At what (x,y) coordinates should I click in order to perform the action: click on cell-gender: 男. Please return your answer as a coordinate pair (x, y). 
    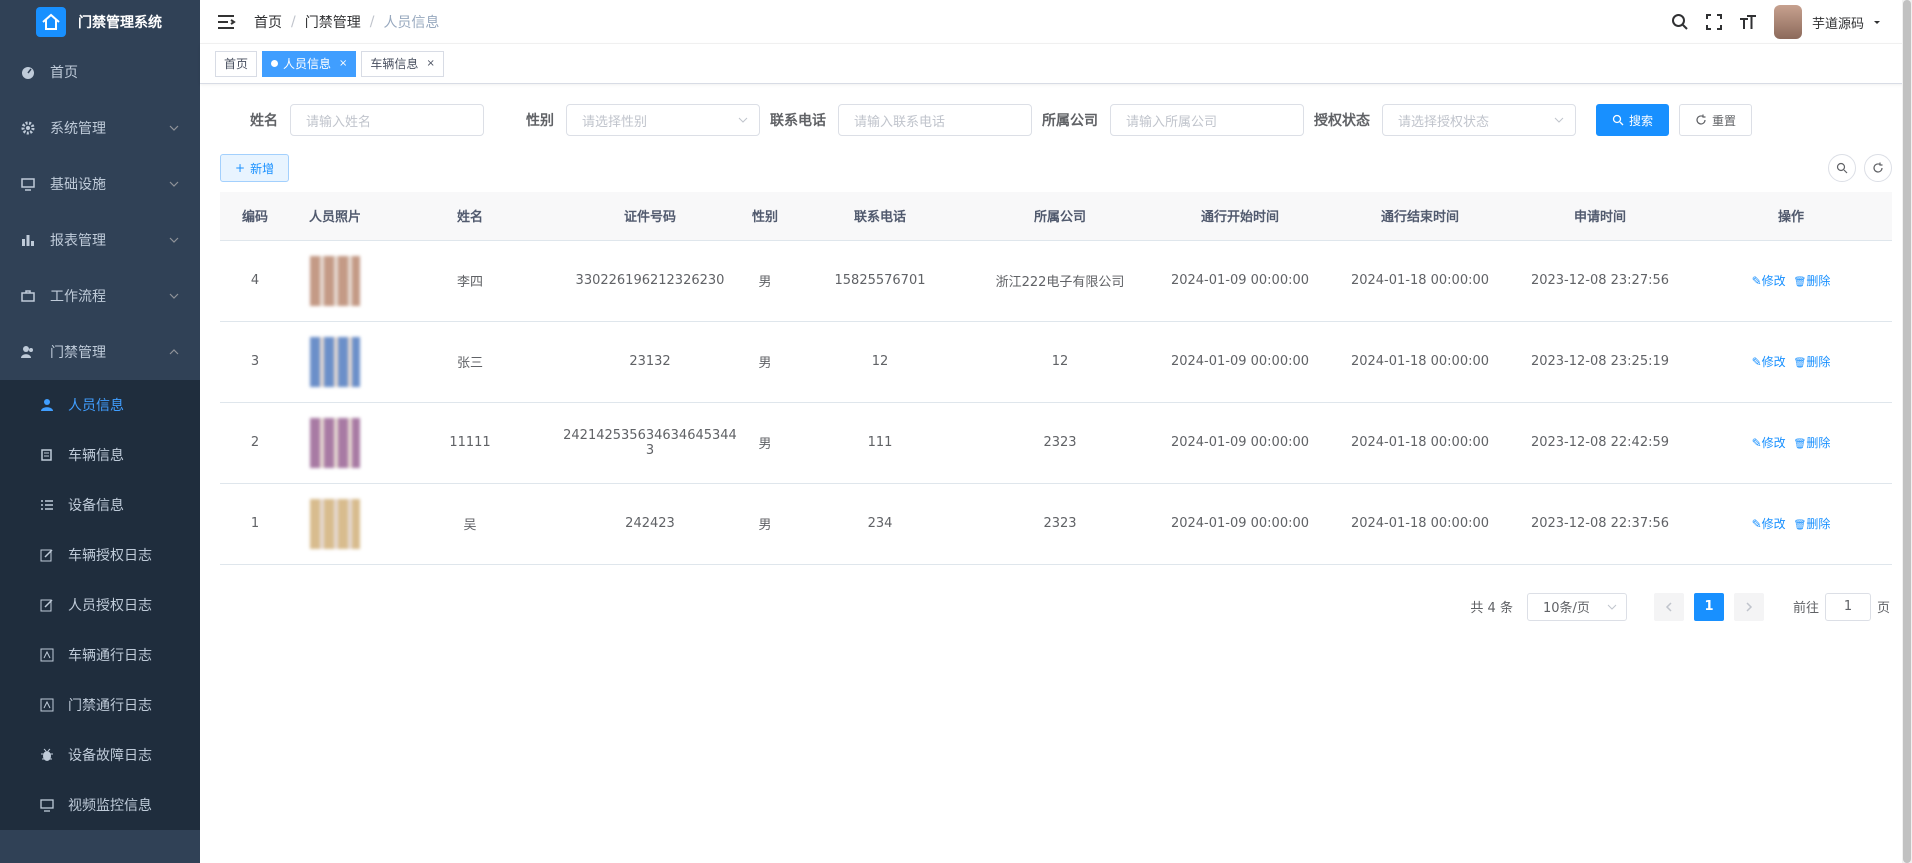
    Looking at the image, I should click on (765, 281).